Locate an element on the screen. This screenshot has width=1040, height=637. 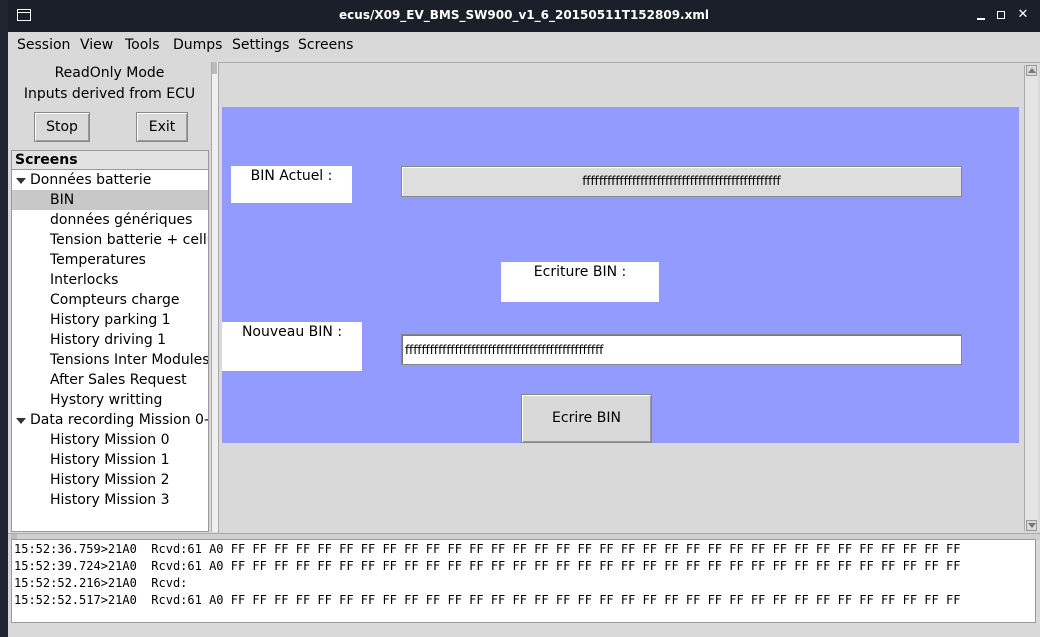
tree-item: History Mission 3 is located at coordinates (110, 500).